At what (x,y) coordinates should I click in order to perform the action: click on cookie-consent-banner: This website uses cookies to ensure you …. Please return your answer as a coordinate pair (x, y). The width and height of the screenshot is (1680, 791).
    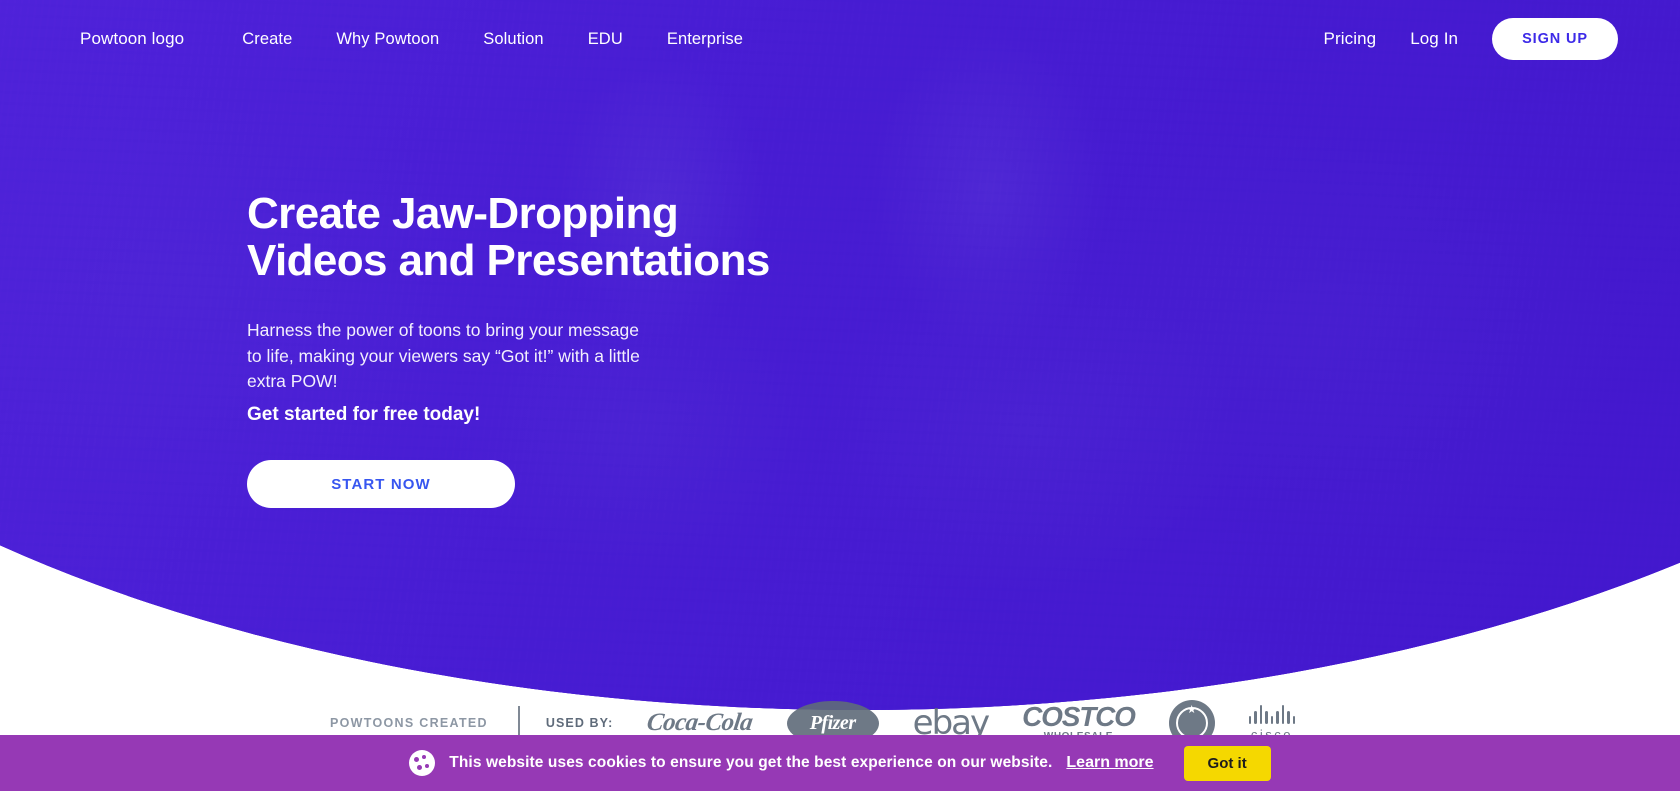
    Looking at the image, I should click on (840, 763).